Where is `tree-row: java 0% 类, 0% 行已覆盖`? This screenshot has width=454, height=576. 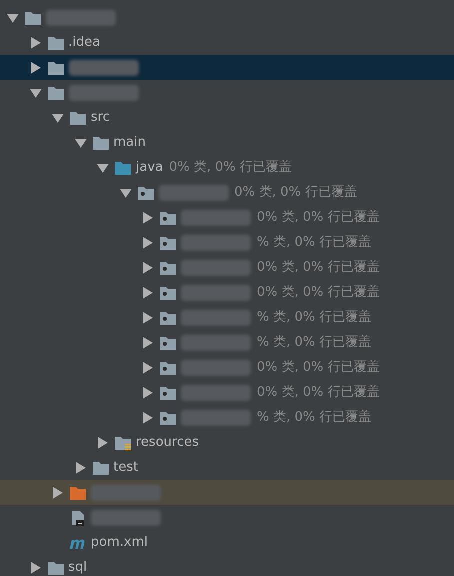 tree-row: java 0% 类, 0% 行已覆盖 is located at coordinates (227, 167).